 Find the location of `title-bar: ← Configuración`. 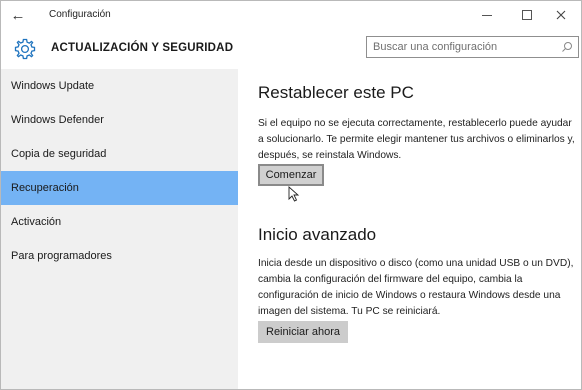

title-bar: ← Configuración is located at coordinates (291, 15).